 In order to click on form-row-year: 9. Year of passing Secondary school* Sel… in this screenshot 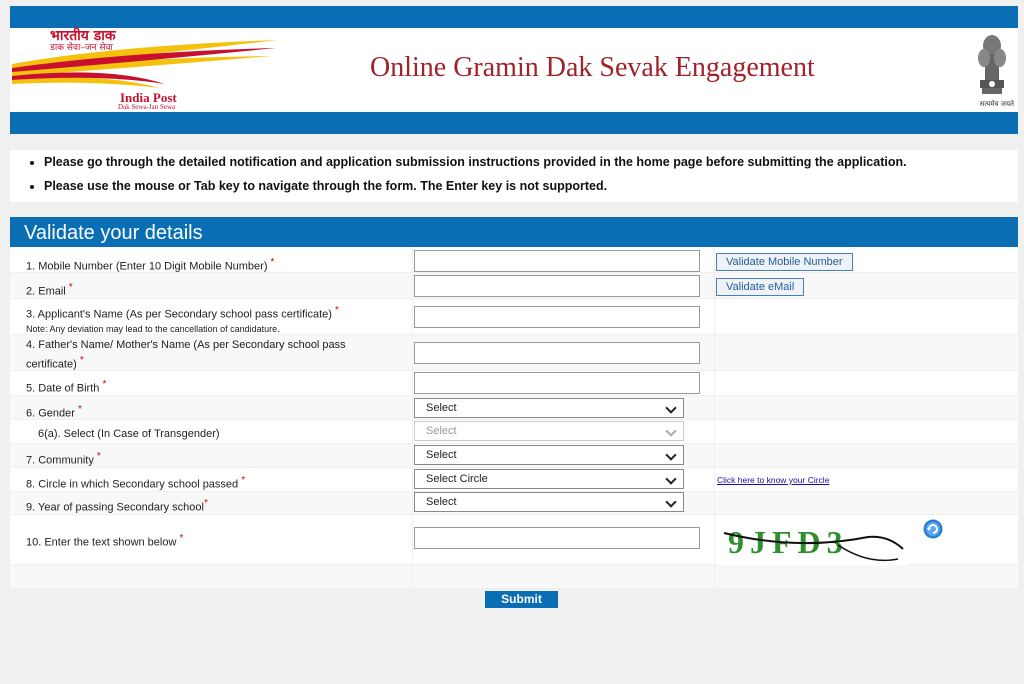, I will do `click(514, 503)`.